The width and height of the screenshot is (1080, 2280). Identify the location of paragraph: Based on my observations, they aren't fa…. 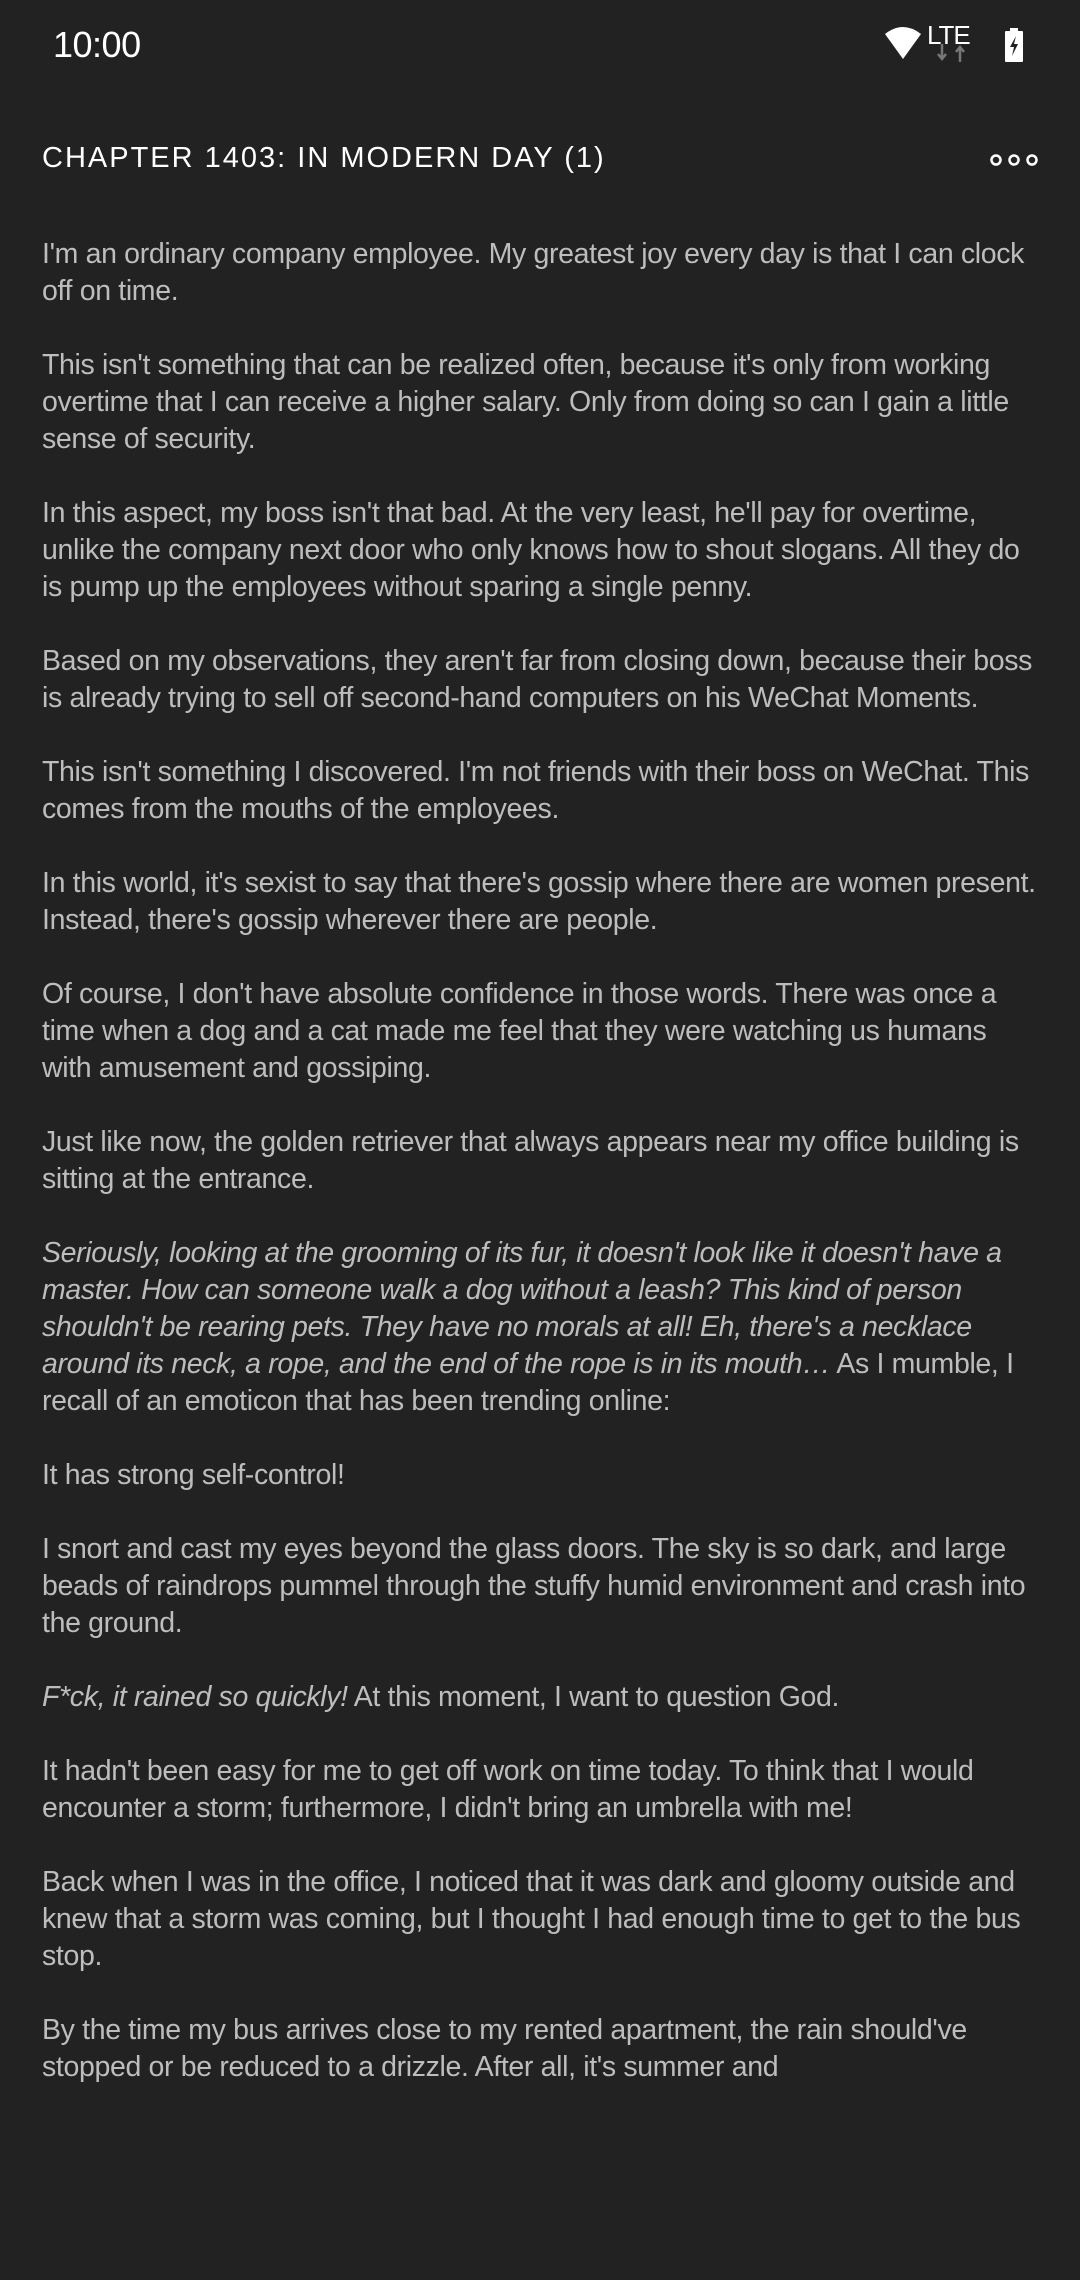
(542, 680).